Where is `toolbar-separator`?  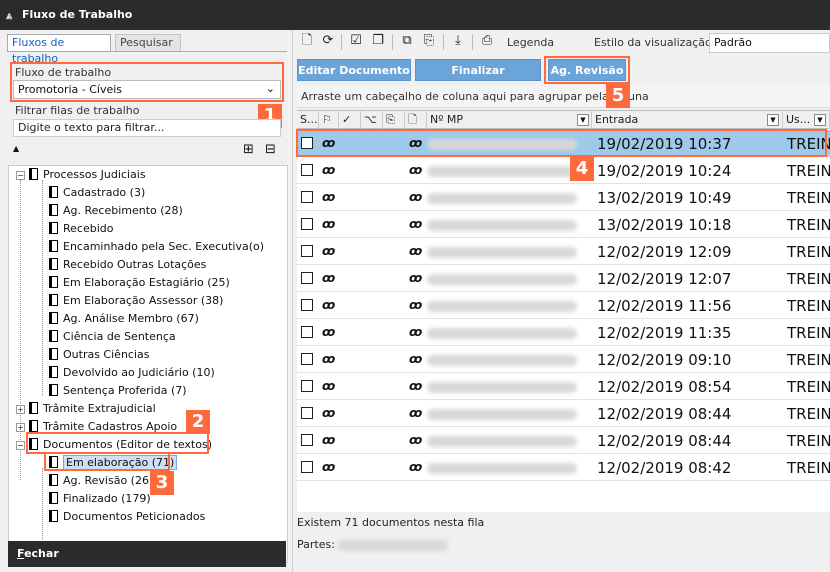
toolbar-separator is located at coordinates (392, 42).